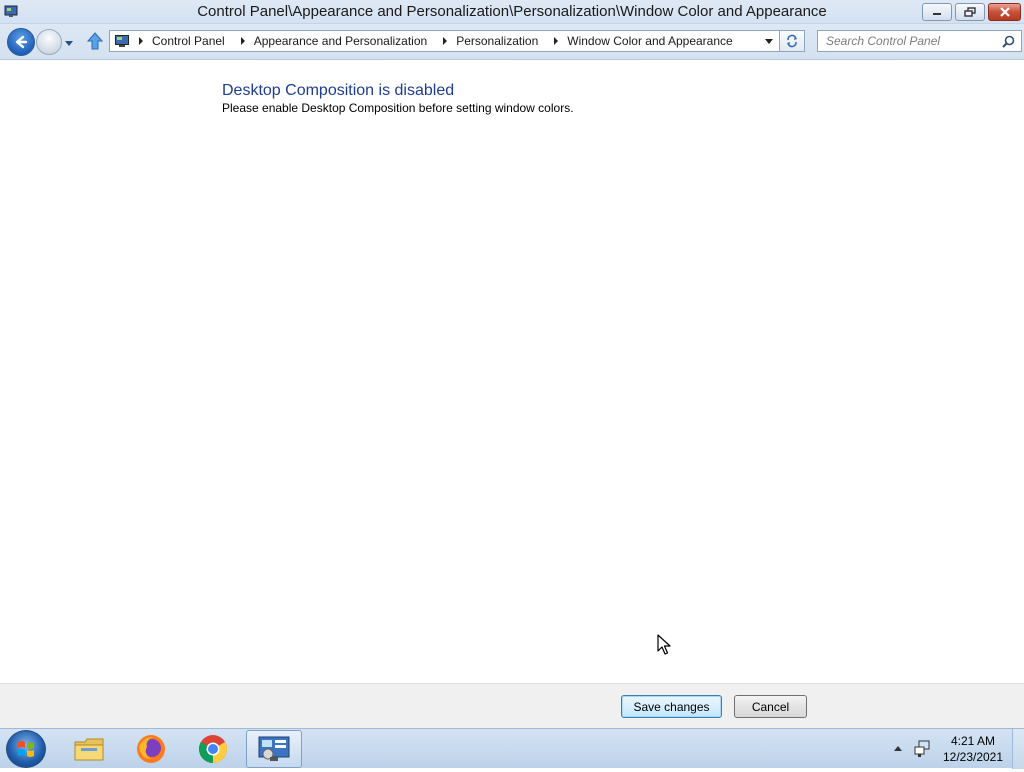 This screenshot has height=772, width=1024. Describe the element at coordinates (355, 41) in the screenshot. I see `breadcrumb-appearance-and-personalization: Appearance and Personalization` at that location.